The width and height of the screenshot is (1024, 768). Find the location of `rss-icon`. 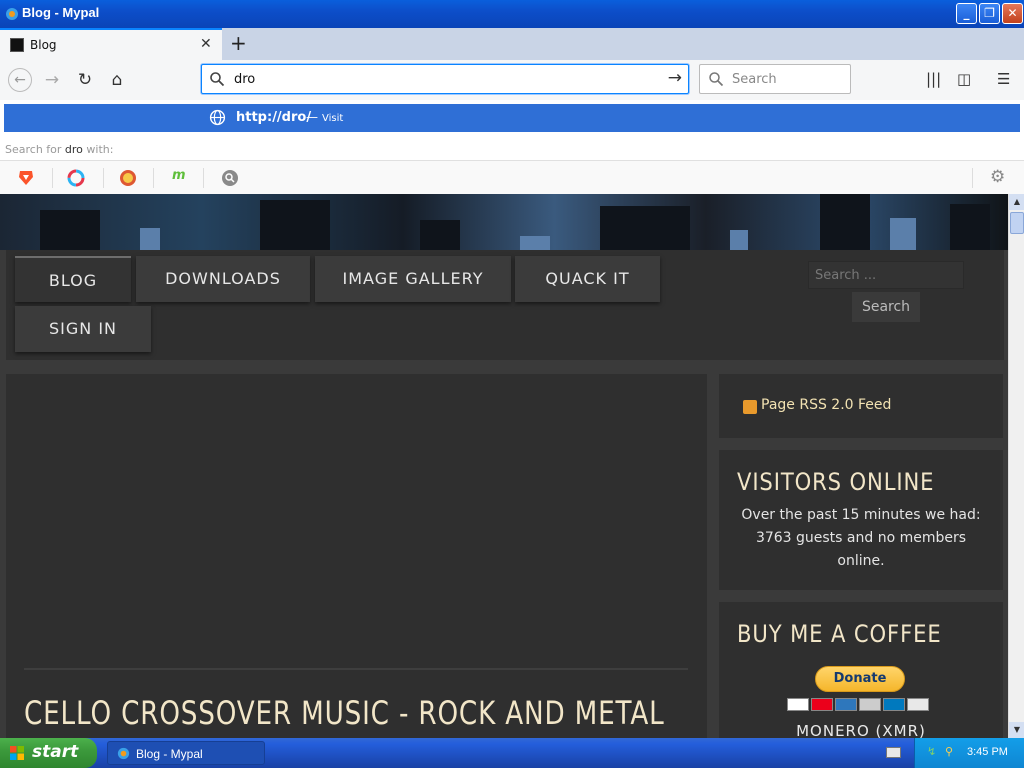

rss-icon is located at coordinates (750, 407).